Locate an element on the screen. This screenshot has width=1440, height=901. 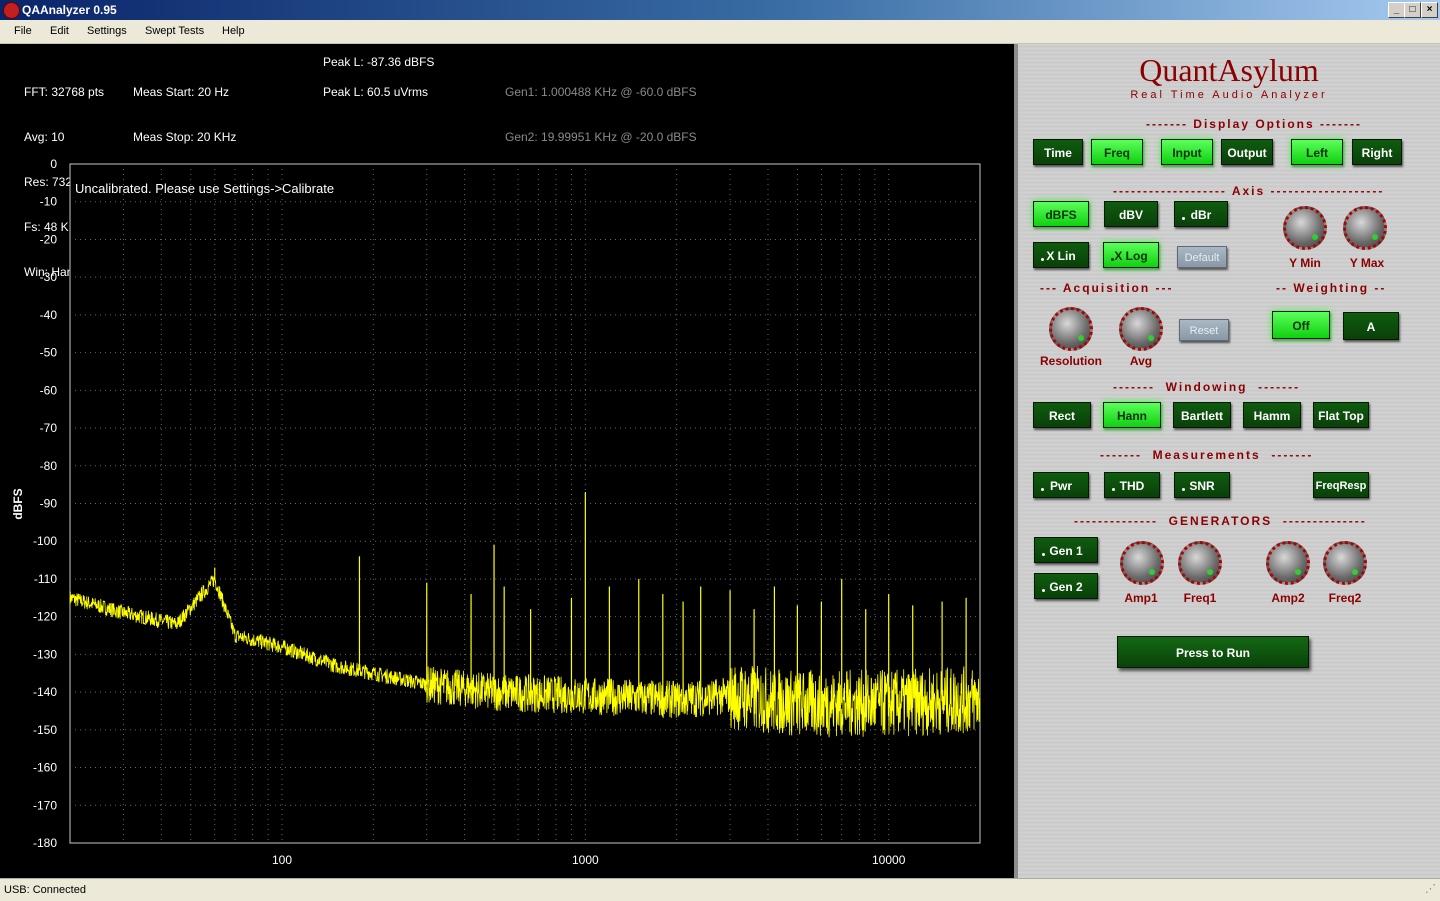
x-lin-button: X Lin is located at coordinates (1061, 255).